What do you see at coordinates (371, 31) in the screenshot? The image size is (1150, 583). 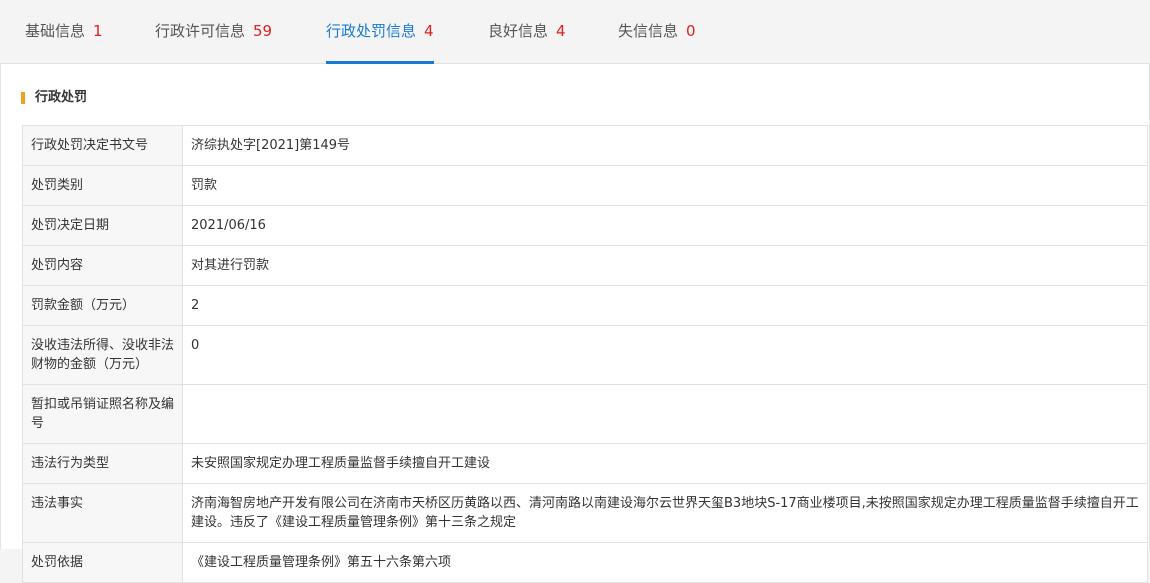 I see `tab-label: 行政处罚信息` at bounding box center [371, 31].